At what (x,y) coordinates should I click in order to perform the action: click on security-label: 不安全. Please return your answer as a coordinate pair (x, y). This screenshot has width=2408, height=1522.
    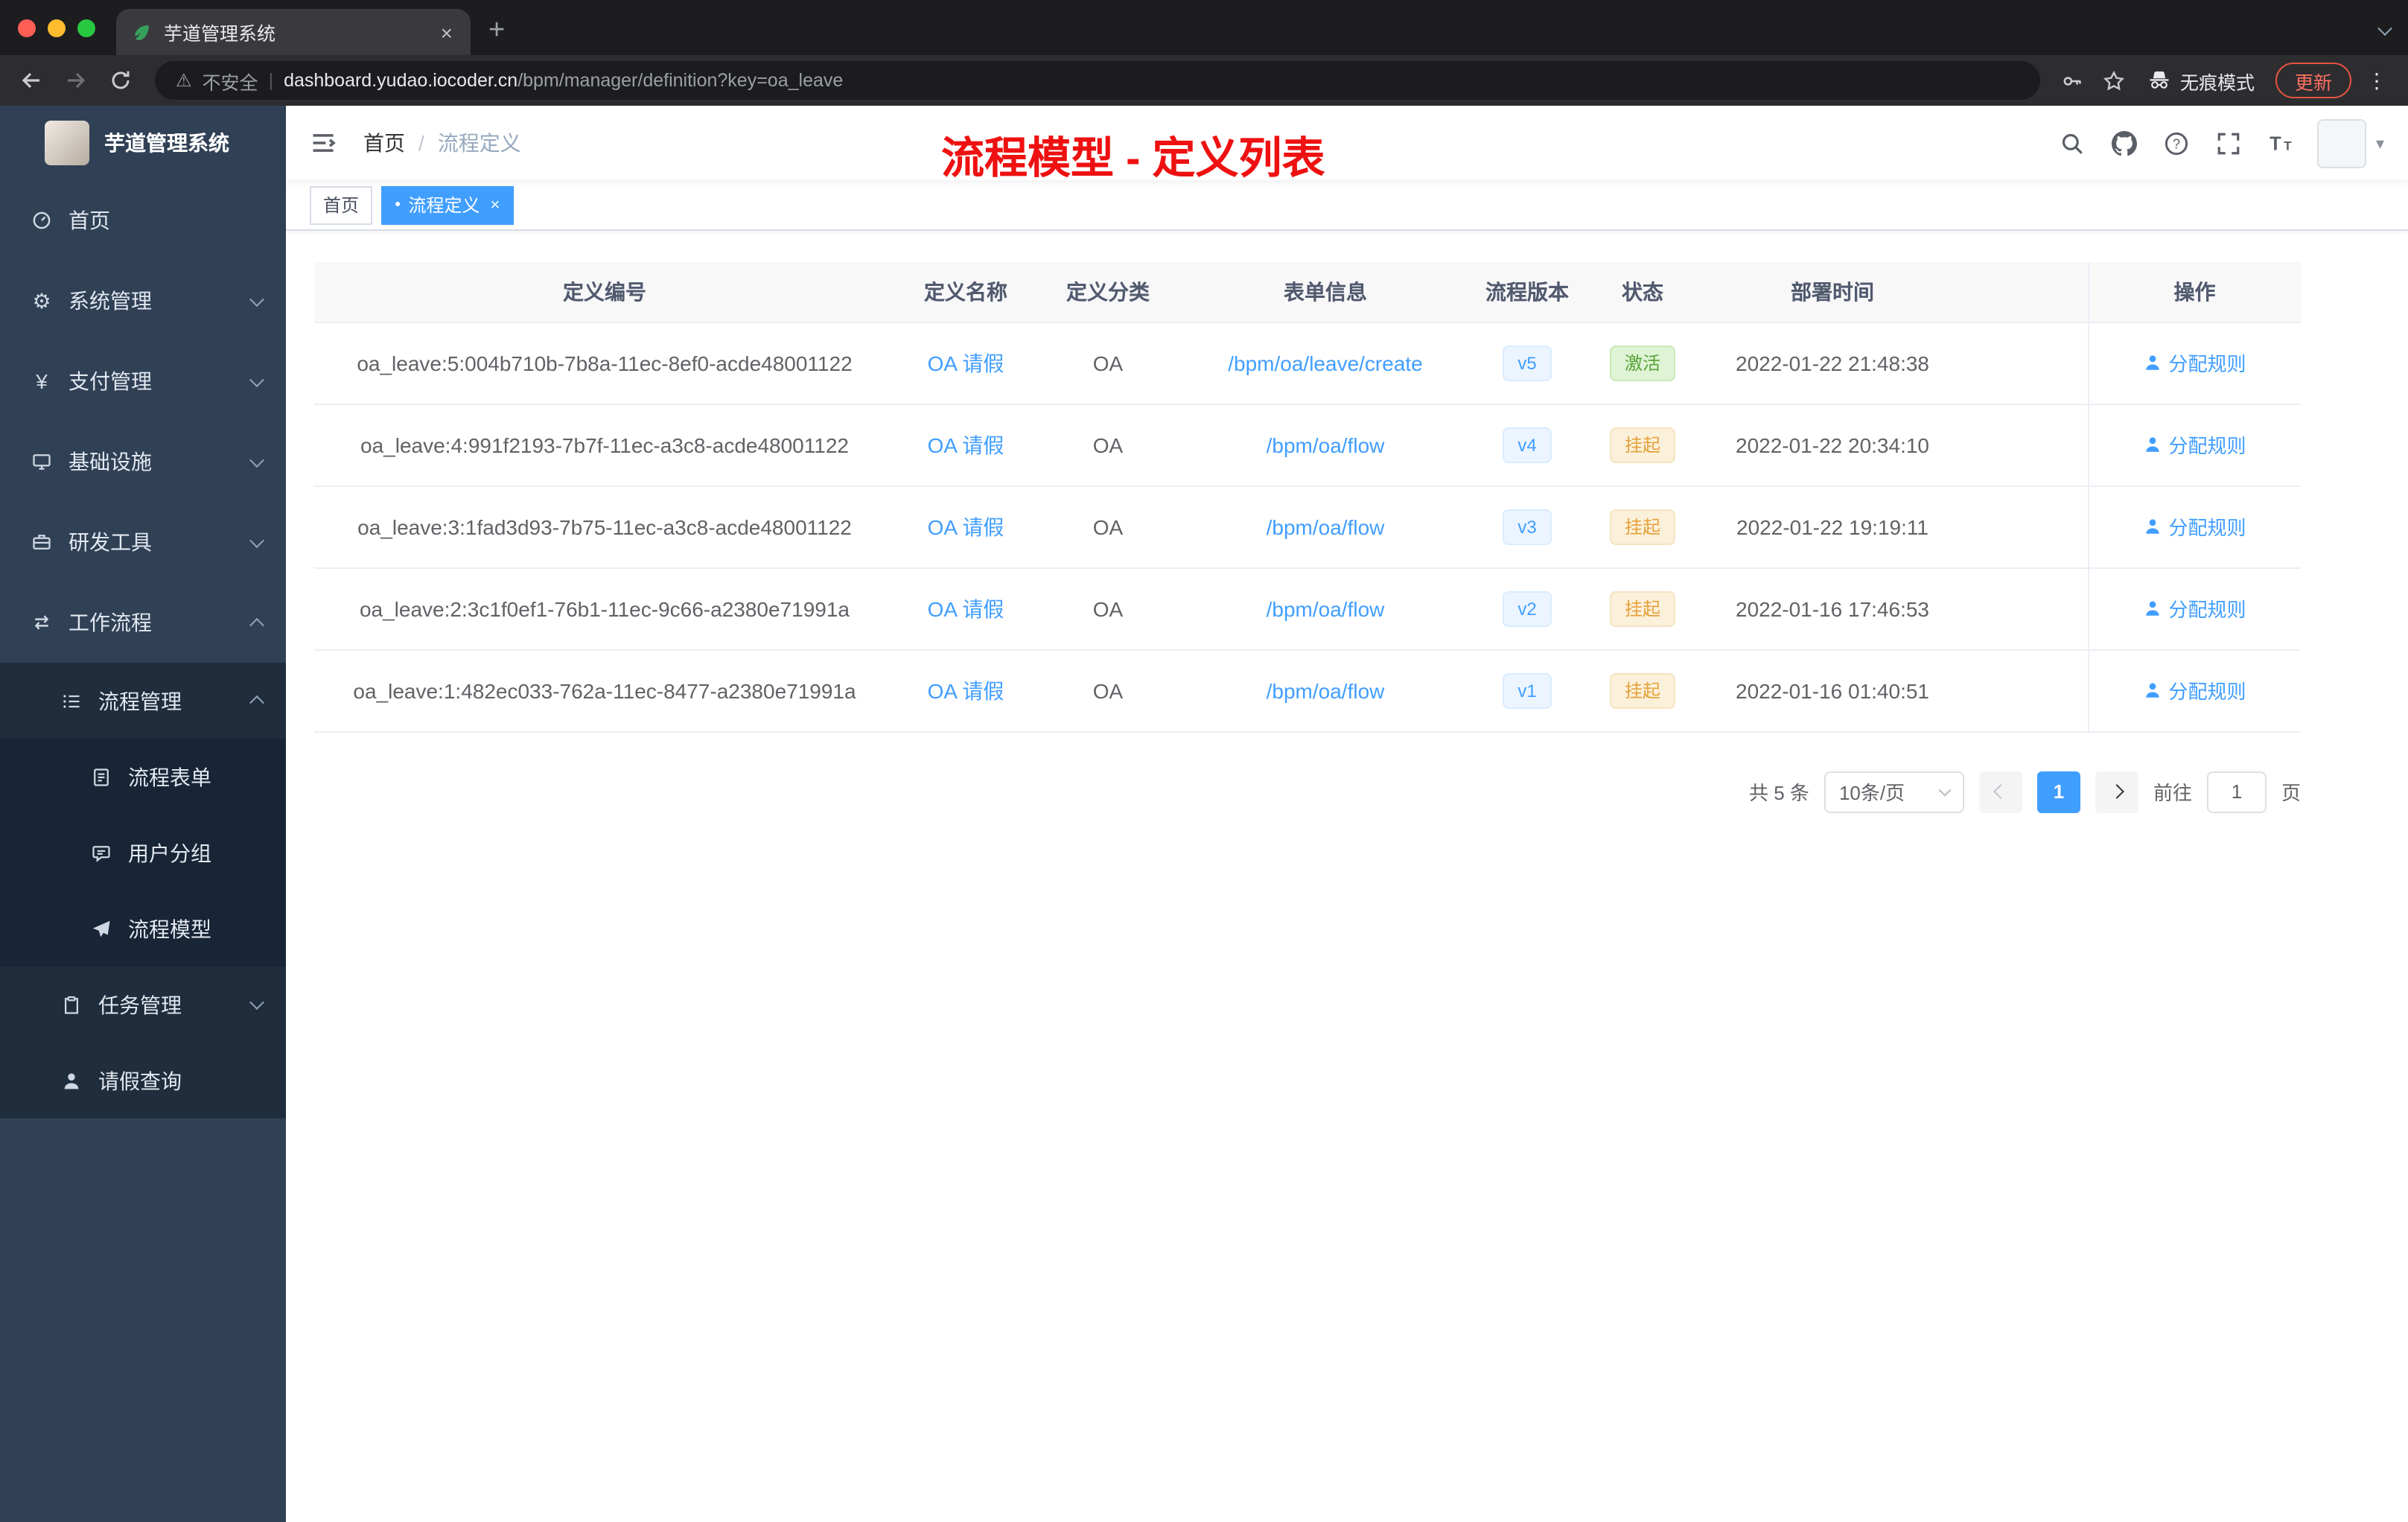
    Looking at the image, I should click on (230, 82).